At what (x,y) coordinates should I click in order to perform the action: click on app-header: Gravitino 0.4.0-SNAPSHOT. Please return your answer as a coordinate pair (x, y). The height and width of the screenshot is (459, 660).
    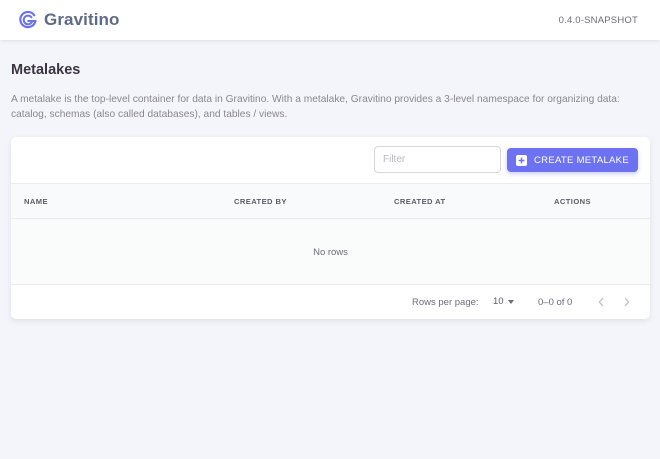
    Looking at the image, I should click on (330, 20).